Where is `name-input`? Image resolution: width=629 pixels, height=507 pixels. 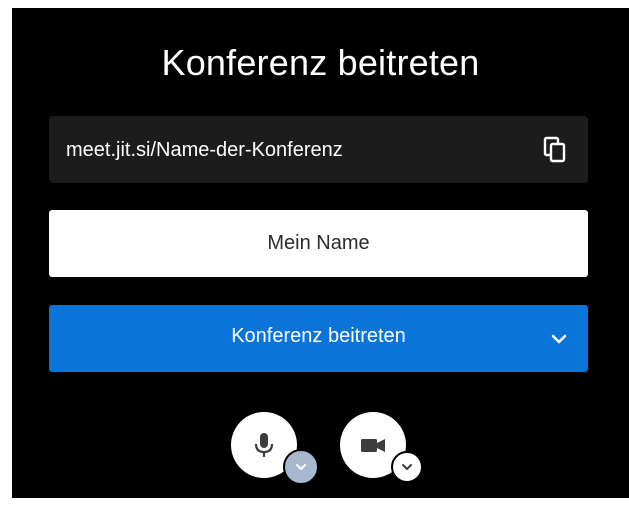
name-input is located at coordinates (318, 243).